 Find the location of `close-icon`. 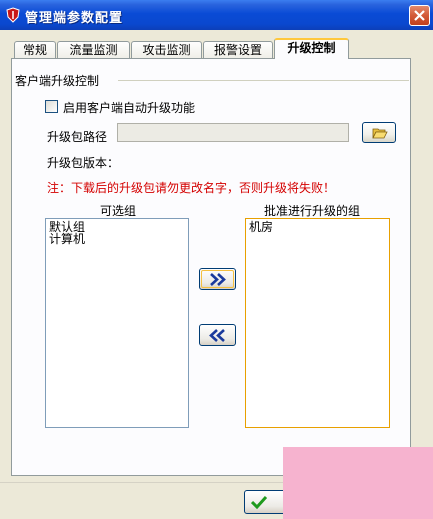

close-icon is located at coordinates (419, 15).